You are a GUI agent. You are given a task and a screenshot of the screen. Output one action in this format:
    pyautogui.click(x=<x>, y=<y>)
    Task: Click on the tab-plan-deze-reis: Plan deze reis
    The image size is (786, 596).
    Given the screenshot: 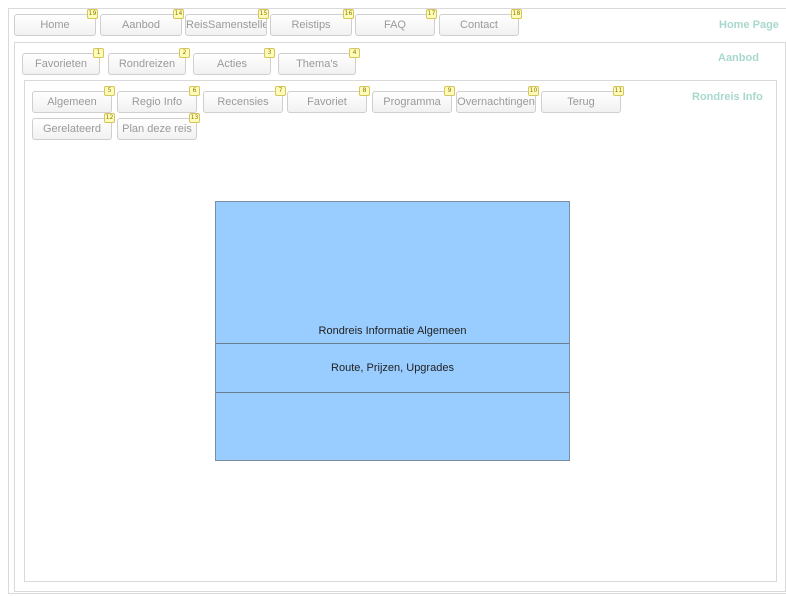 What is the action you would take?
    pyautogui.click(x=157, y=129)
    